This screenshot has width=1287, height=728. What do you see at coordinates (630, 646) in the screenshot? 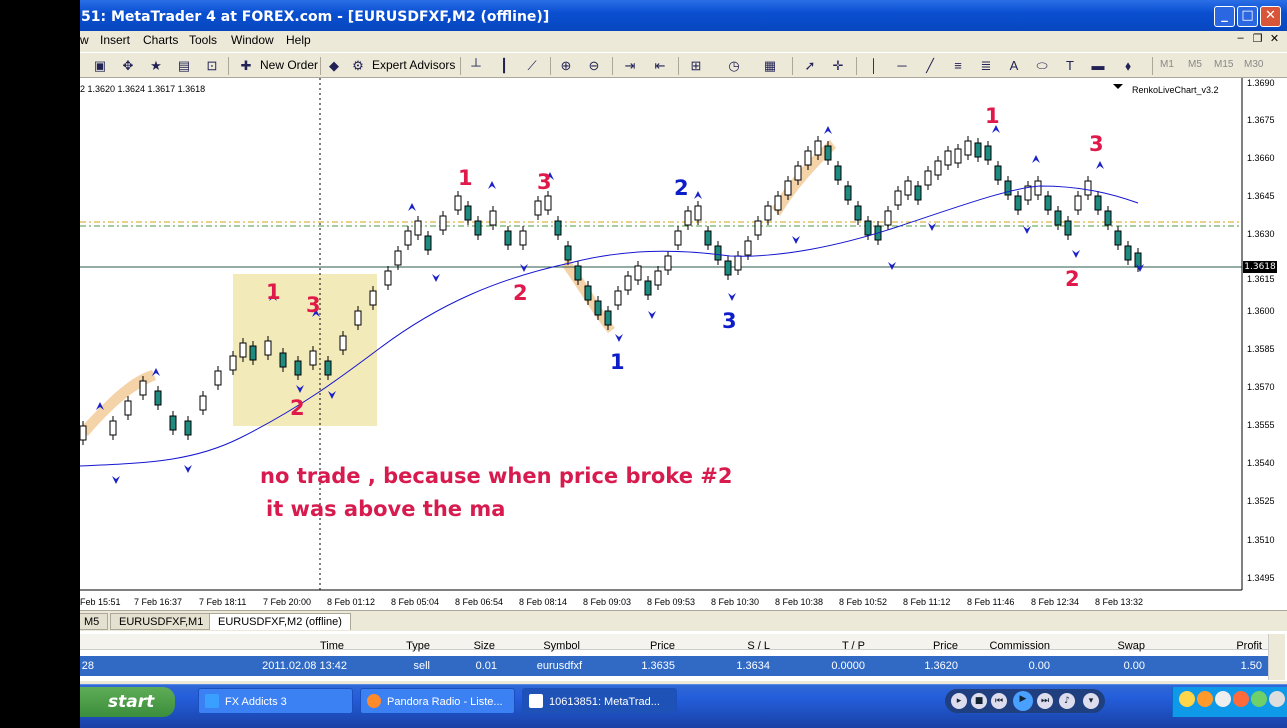
I see `col-price: Price` at bounding box center [630, 646].